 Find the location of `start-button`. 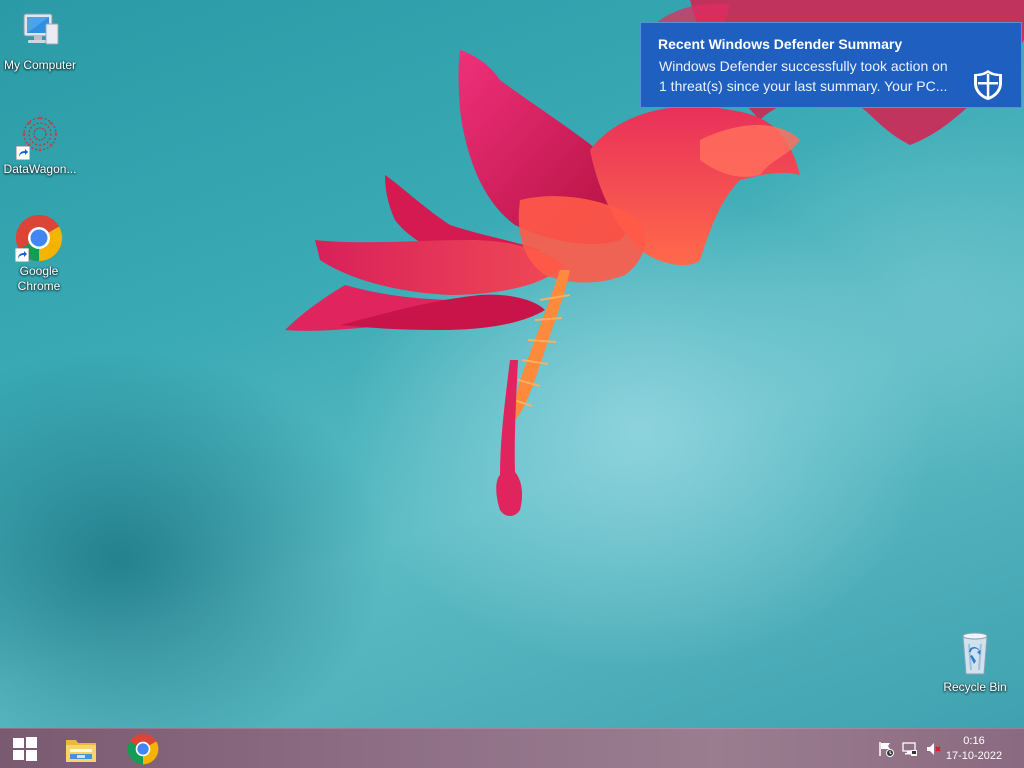

start-button is located at coordinates (25, 748).